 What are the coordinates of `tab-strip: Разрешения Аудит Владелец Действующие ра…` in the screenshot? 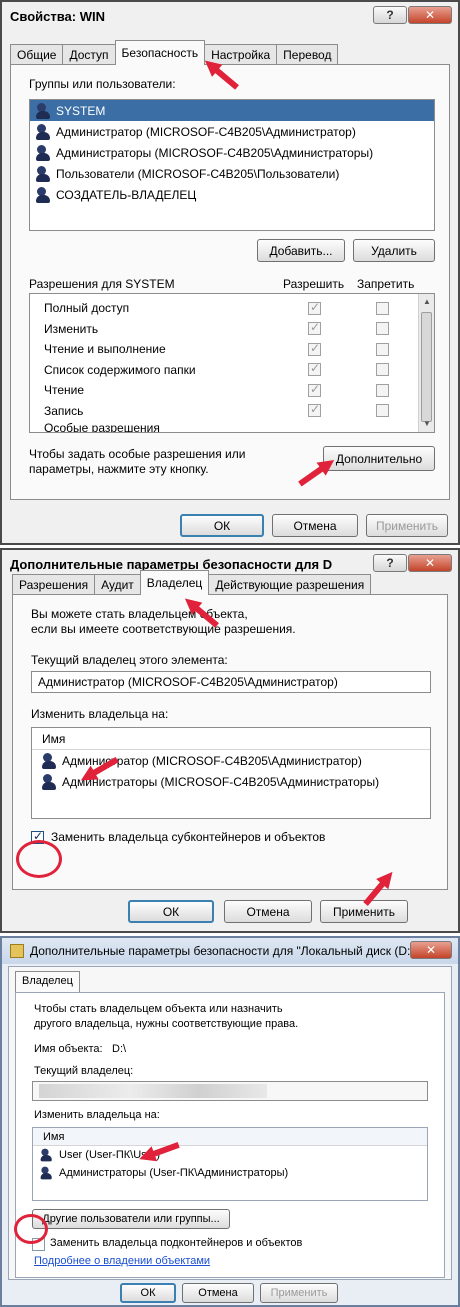 It's located at (192, 582).